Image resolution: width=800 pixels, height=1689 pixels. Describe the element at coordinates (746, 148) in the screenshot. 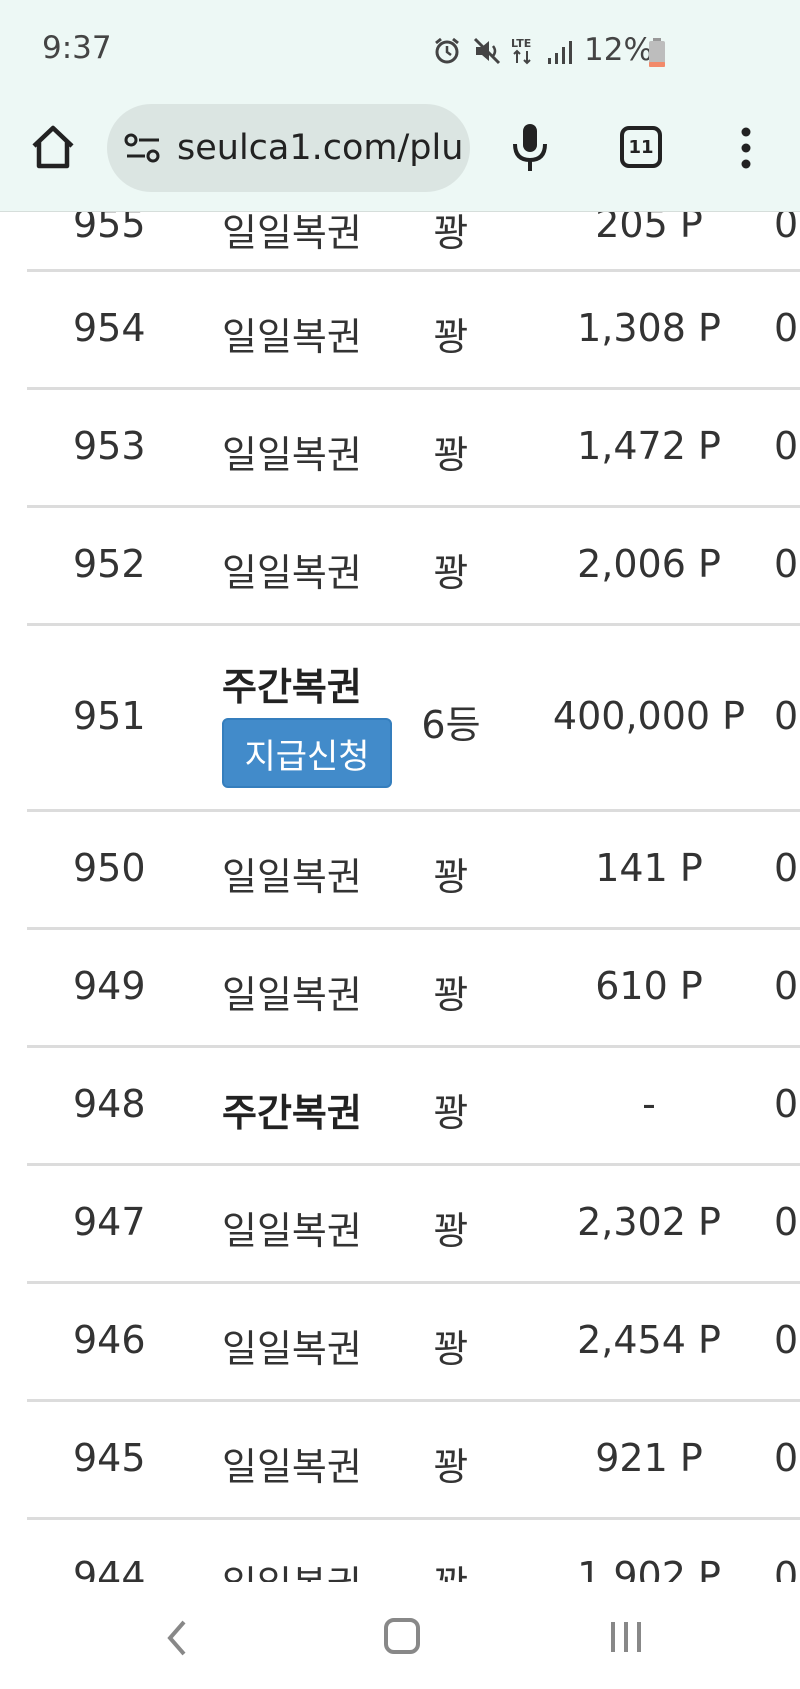

I see `more-menu-icon` at that location.